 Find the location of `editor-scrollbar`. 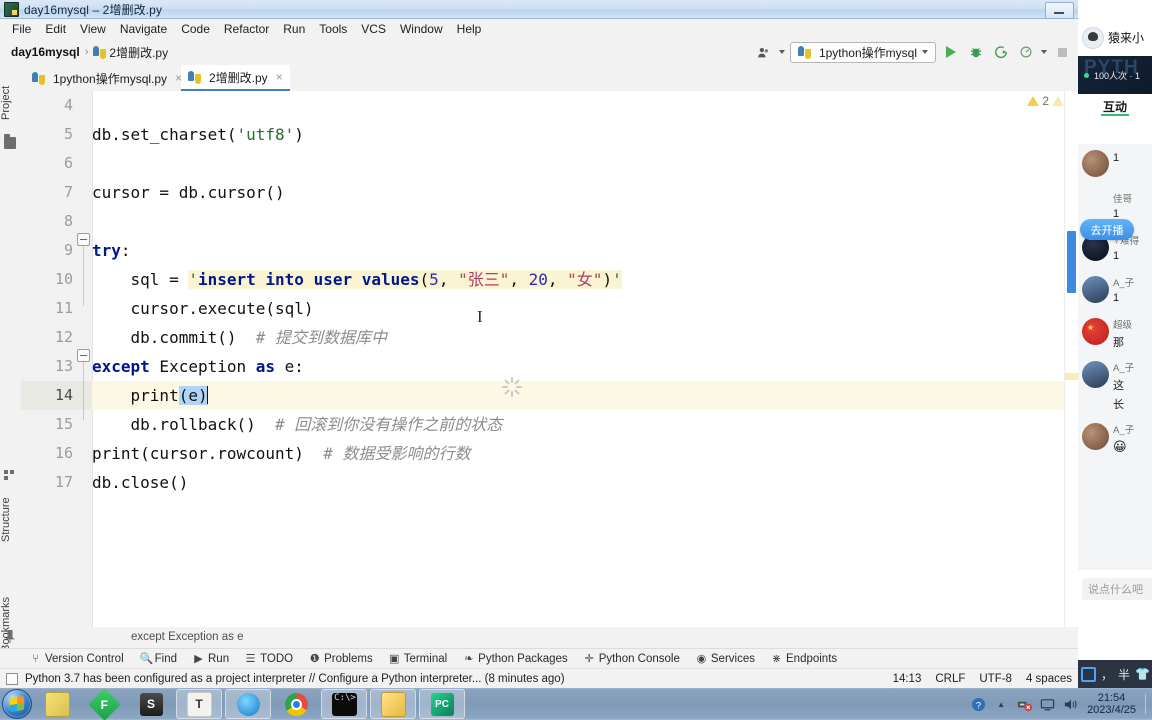

editor-scrollbar is located at coordinates (1071, 359).